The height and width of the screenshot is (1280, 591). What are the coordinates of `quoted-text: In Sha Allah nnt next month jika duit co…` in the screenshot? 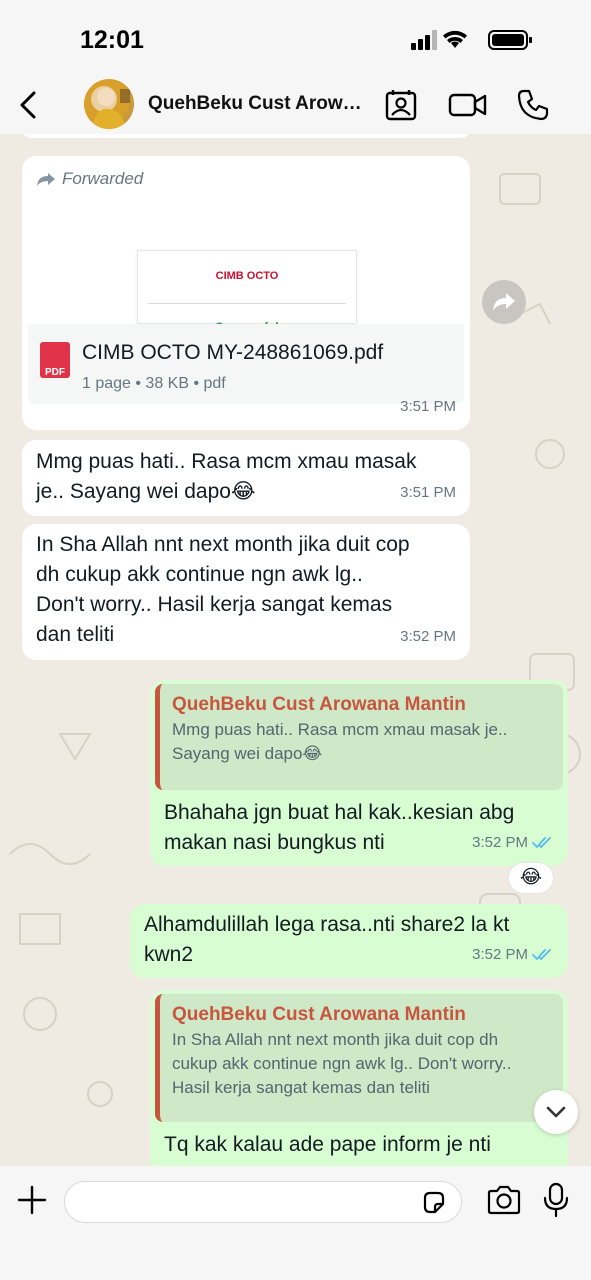 It's located at (342, 1063).